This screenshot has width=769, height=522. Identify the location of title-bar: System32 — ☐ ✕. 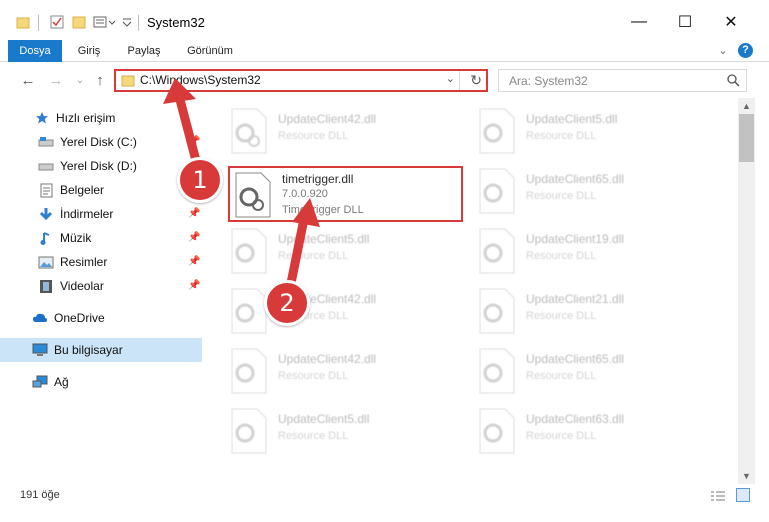
(384, 20).